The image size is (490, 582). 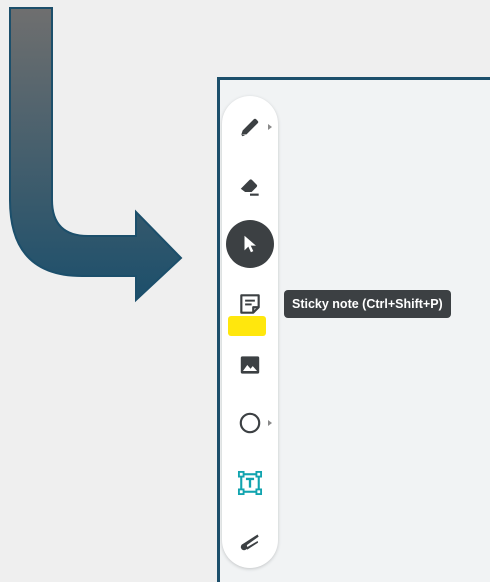 I want to click on eraser-tool-button, so click(x=250, y=186).